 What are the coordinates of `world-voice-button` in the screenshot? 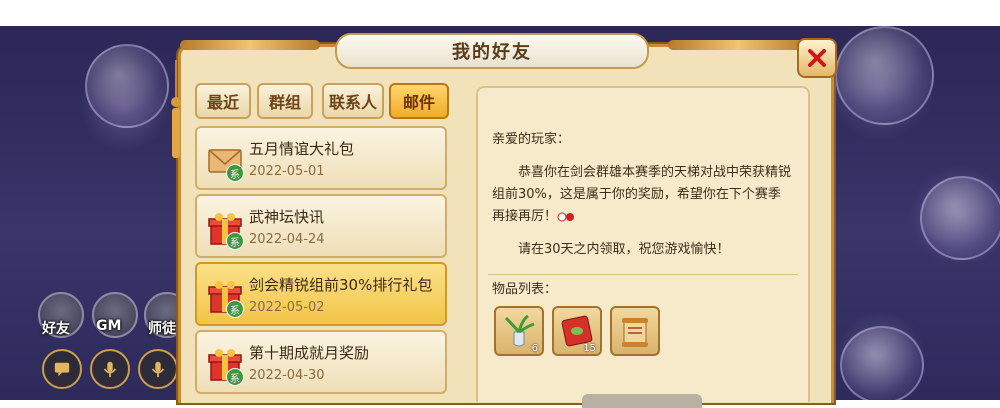 It's located at (110, 369).